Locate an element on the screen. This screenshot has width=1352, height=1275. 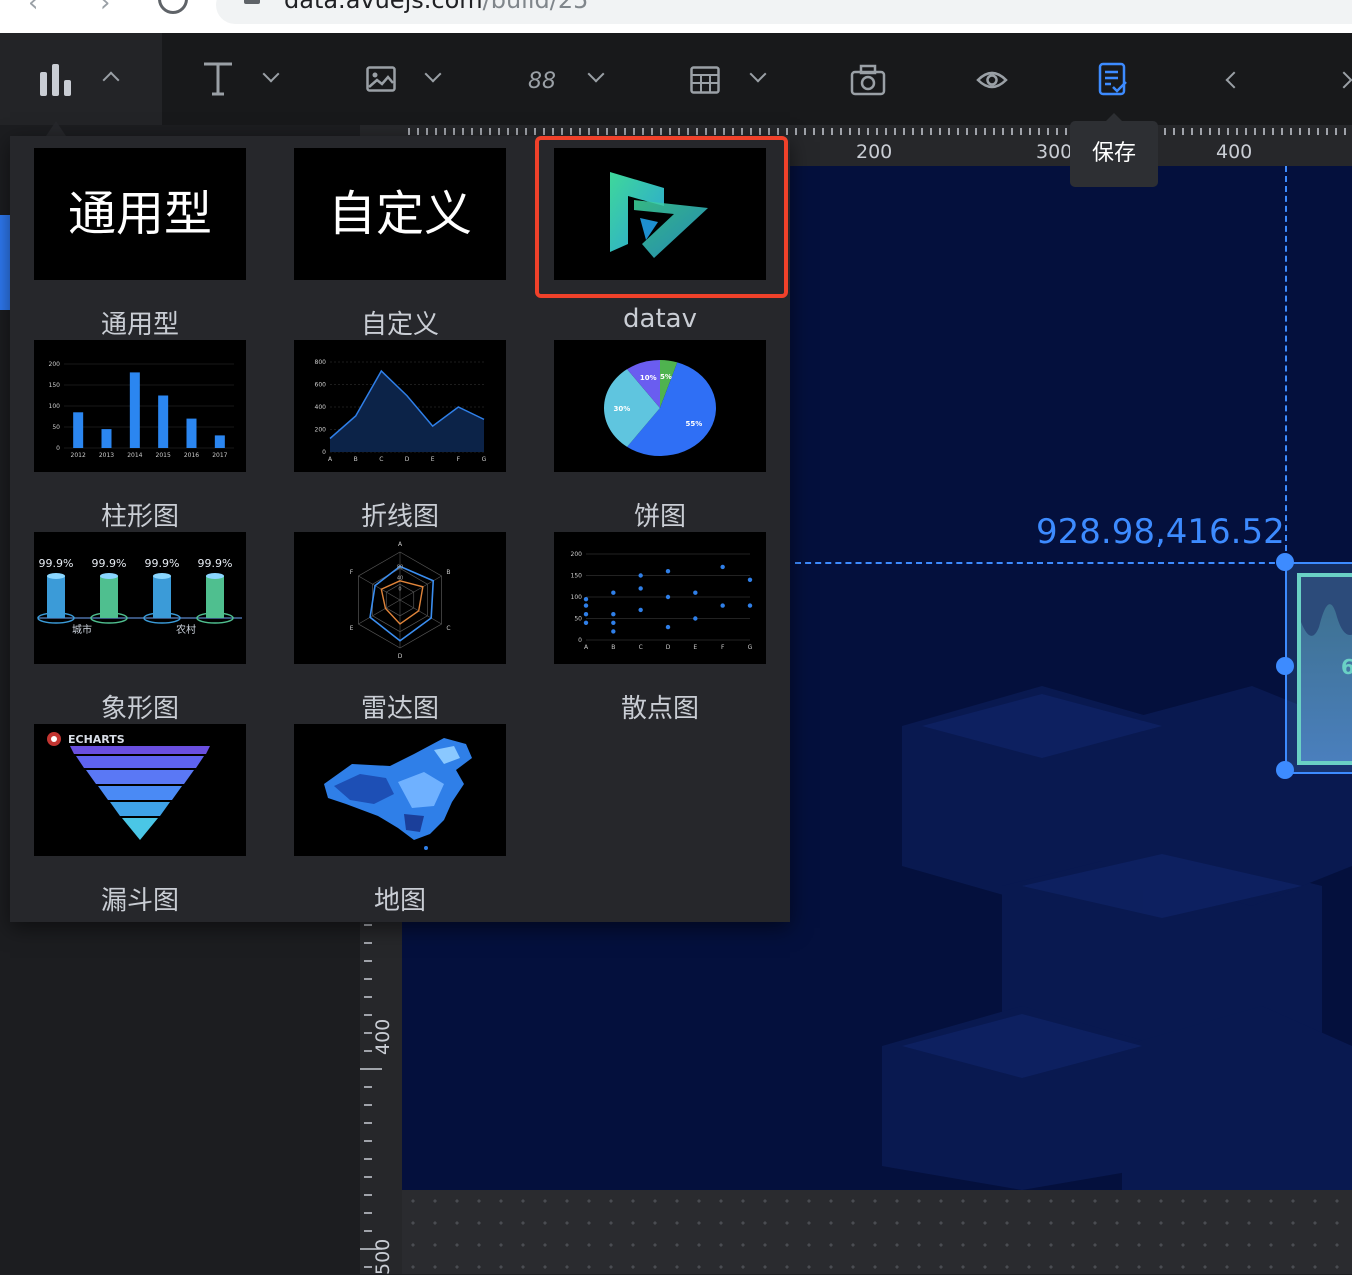
site-info-icon is located at coordinates (252, 2).